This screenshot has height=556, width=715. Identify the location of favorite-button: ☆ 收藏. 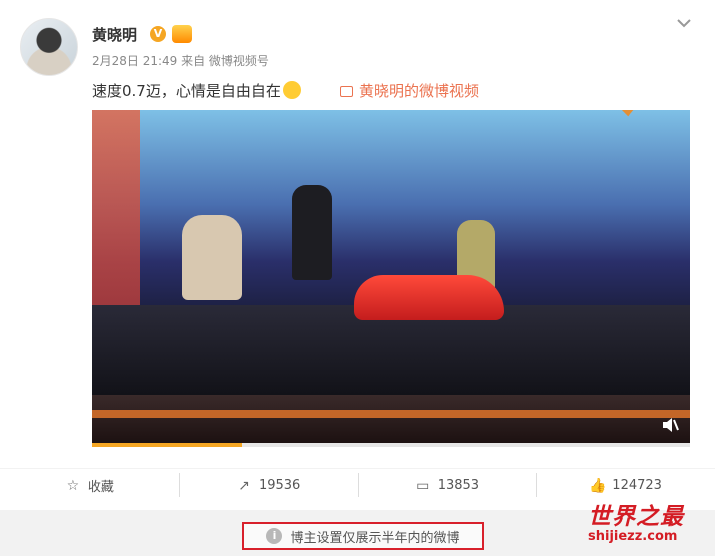
(89, 485).